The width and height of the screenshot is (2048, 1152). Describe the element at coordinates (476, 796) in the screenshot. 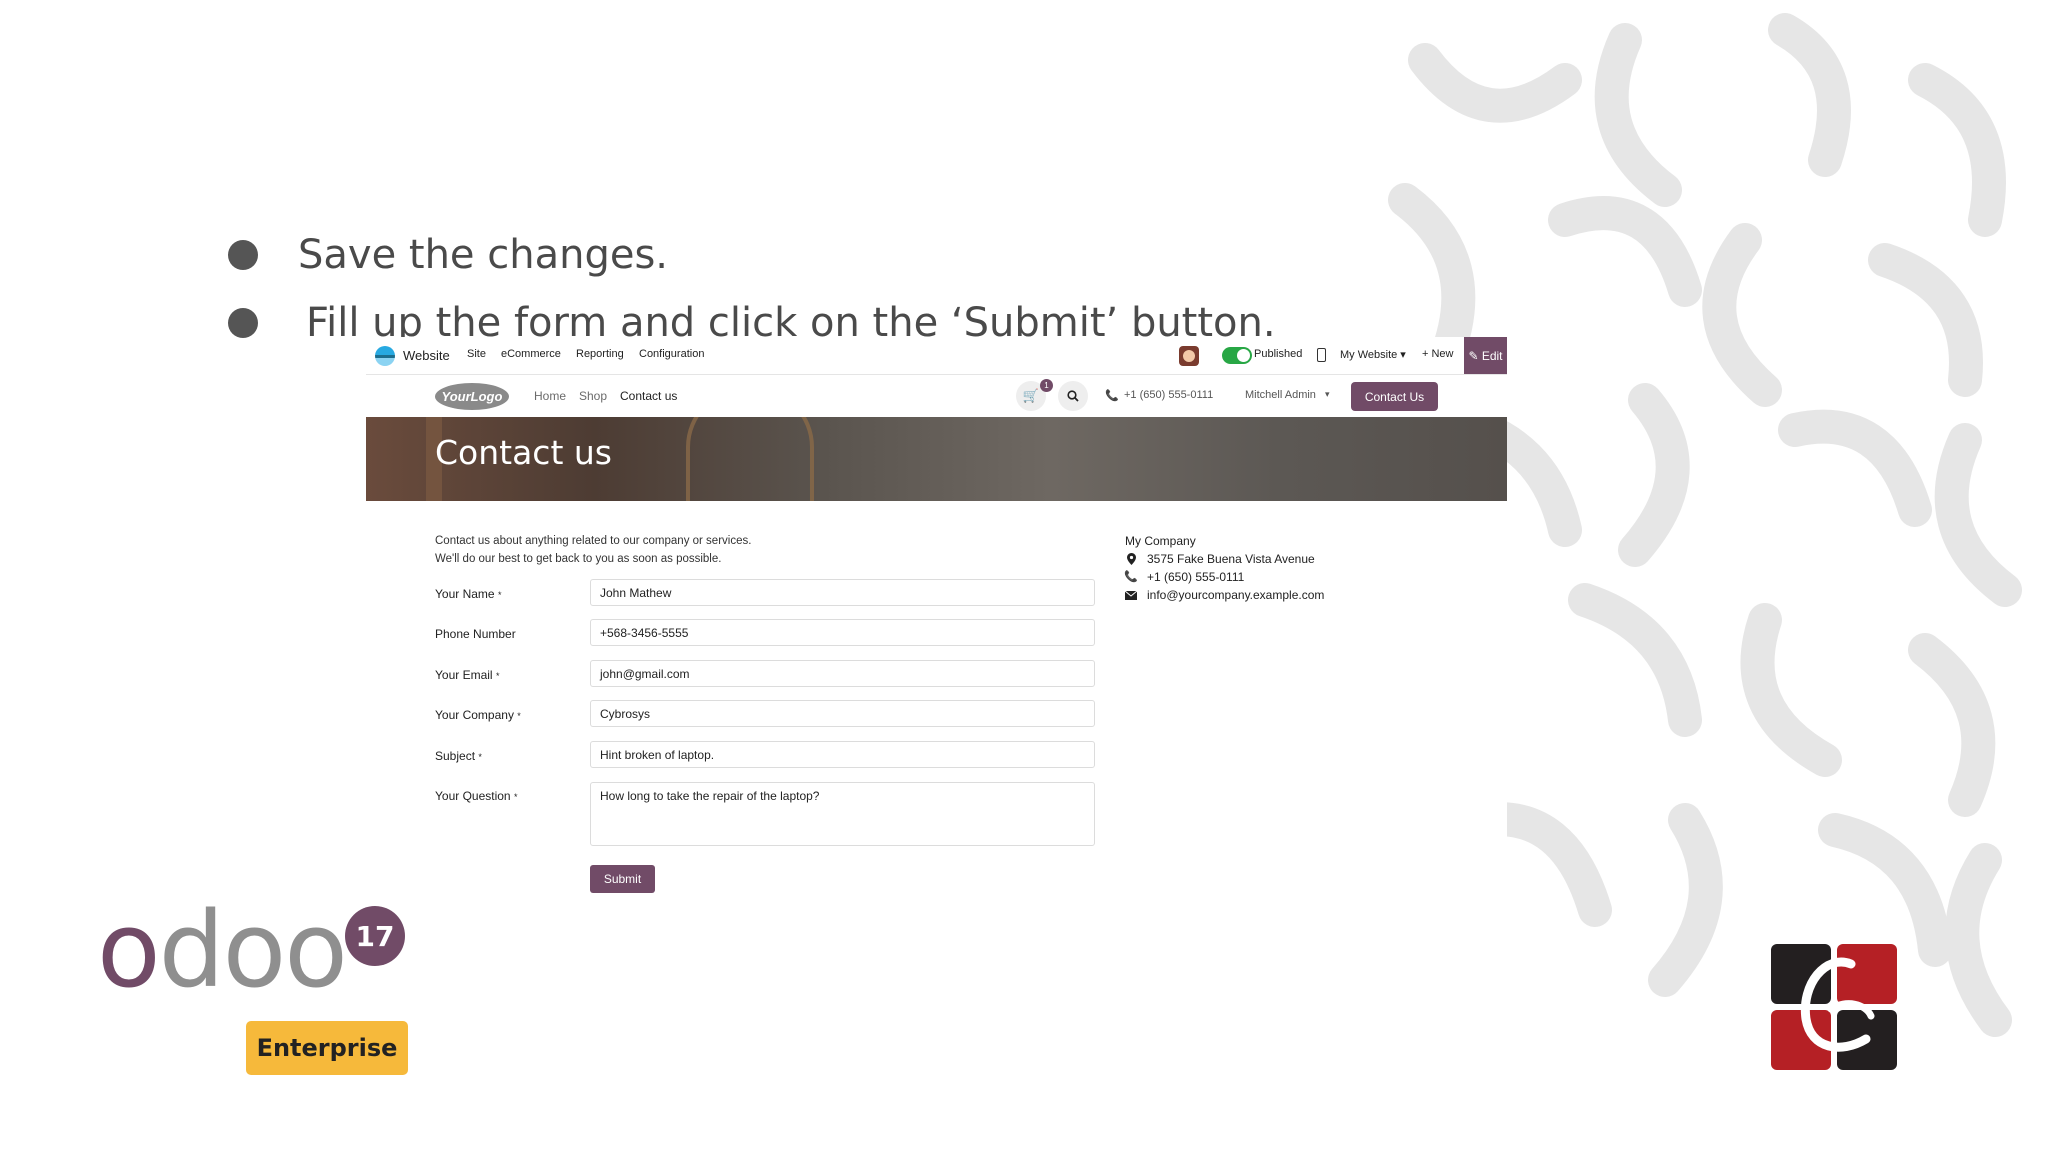

I see `label-question: Your Question *` at that location.